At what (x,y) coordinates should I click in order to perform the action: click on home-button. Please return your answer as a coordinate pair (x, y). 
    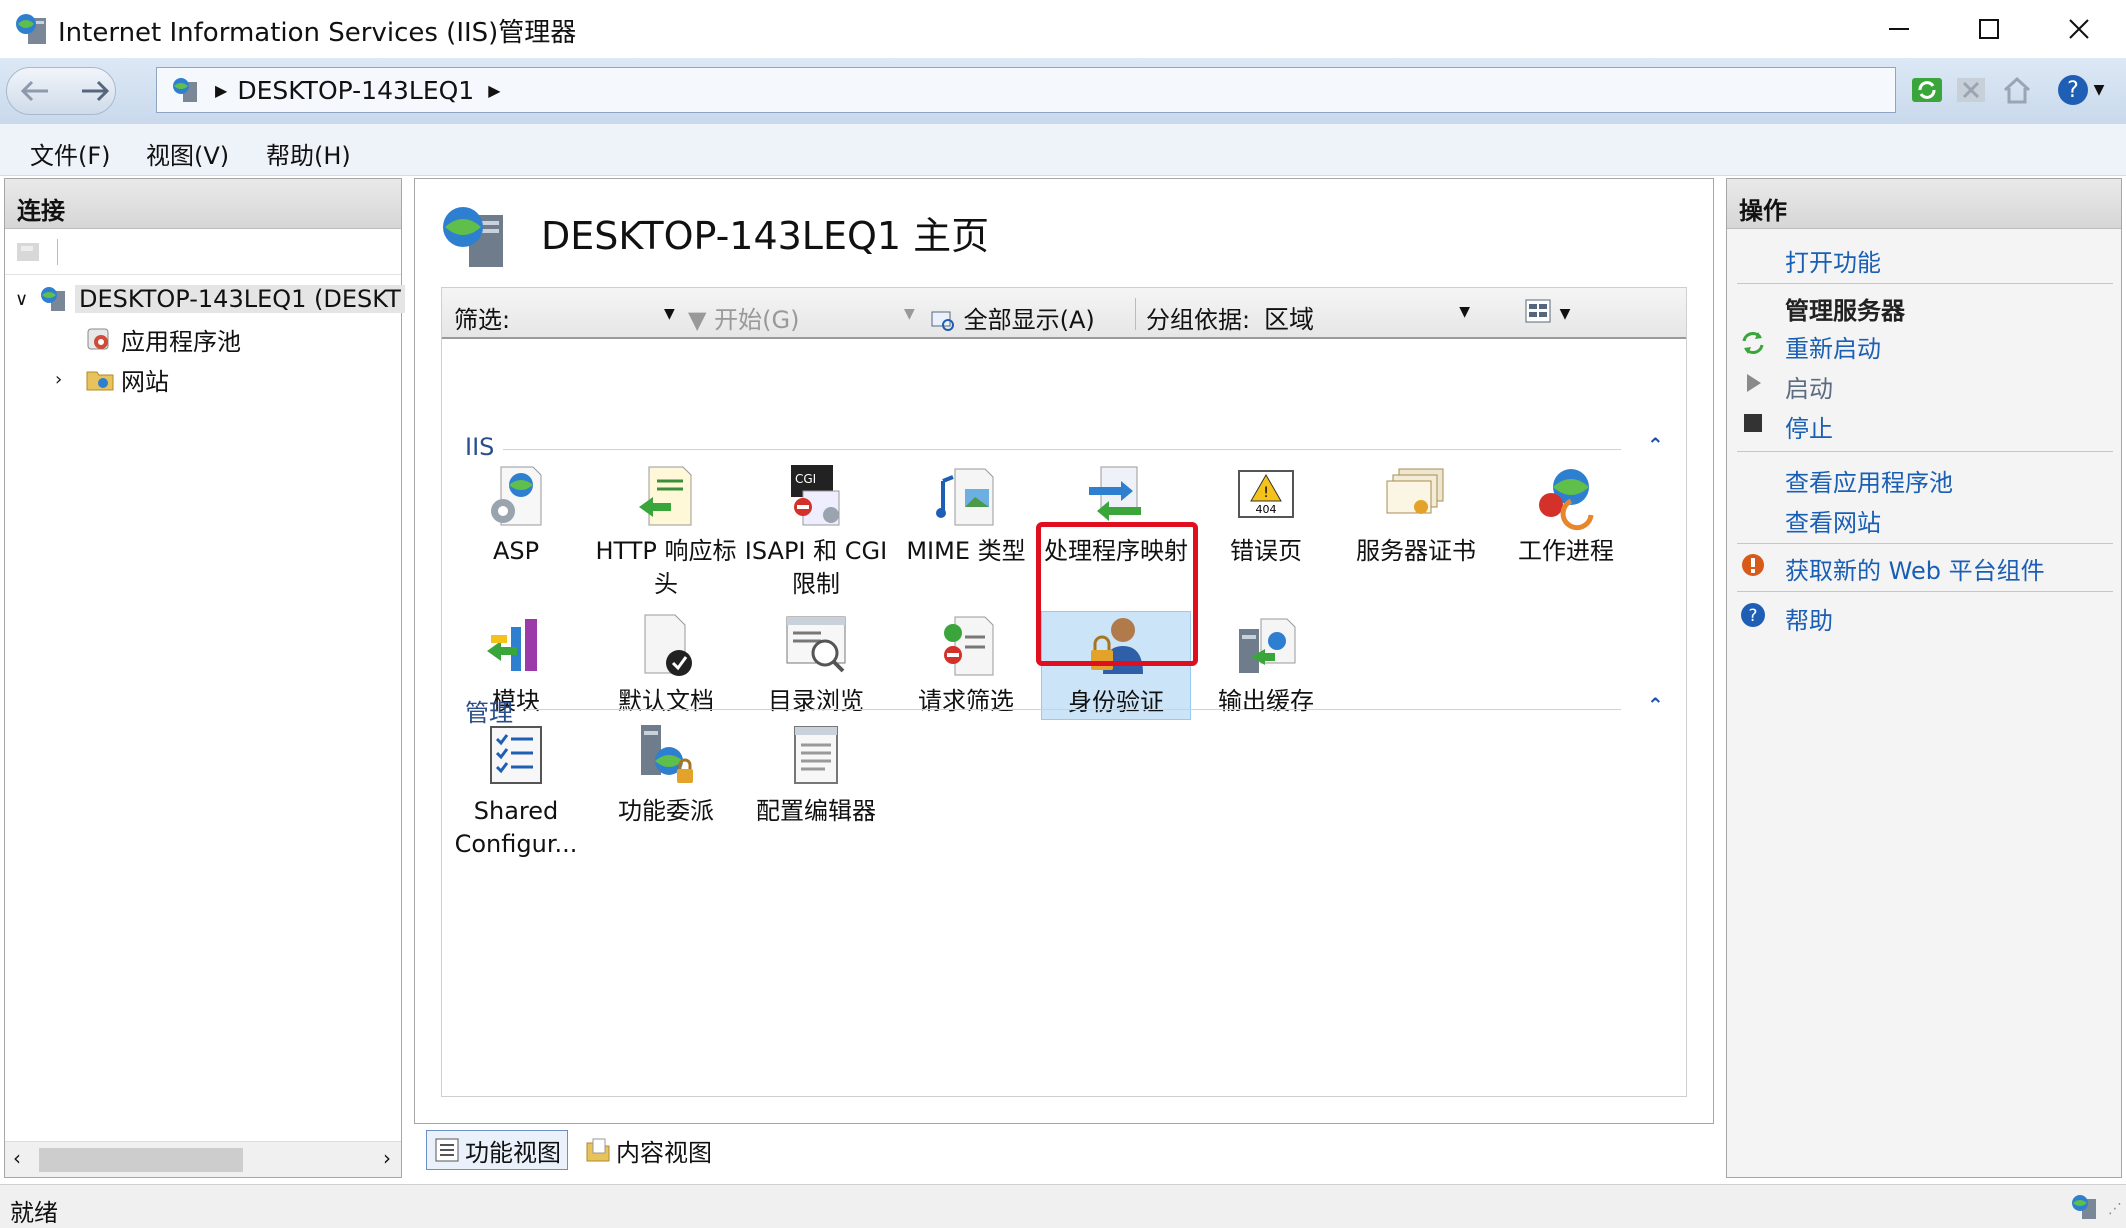
    Looking at the image, I should click on (2017, 90).